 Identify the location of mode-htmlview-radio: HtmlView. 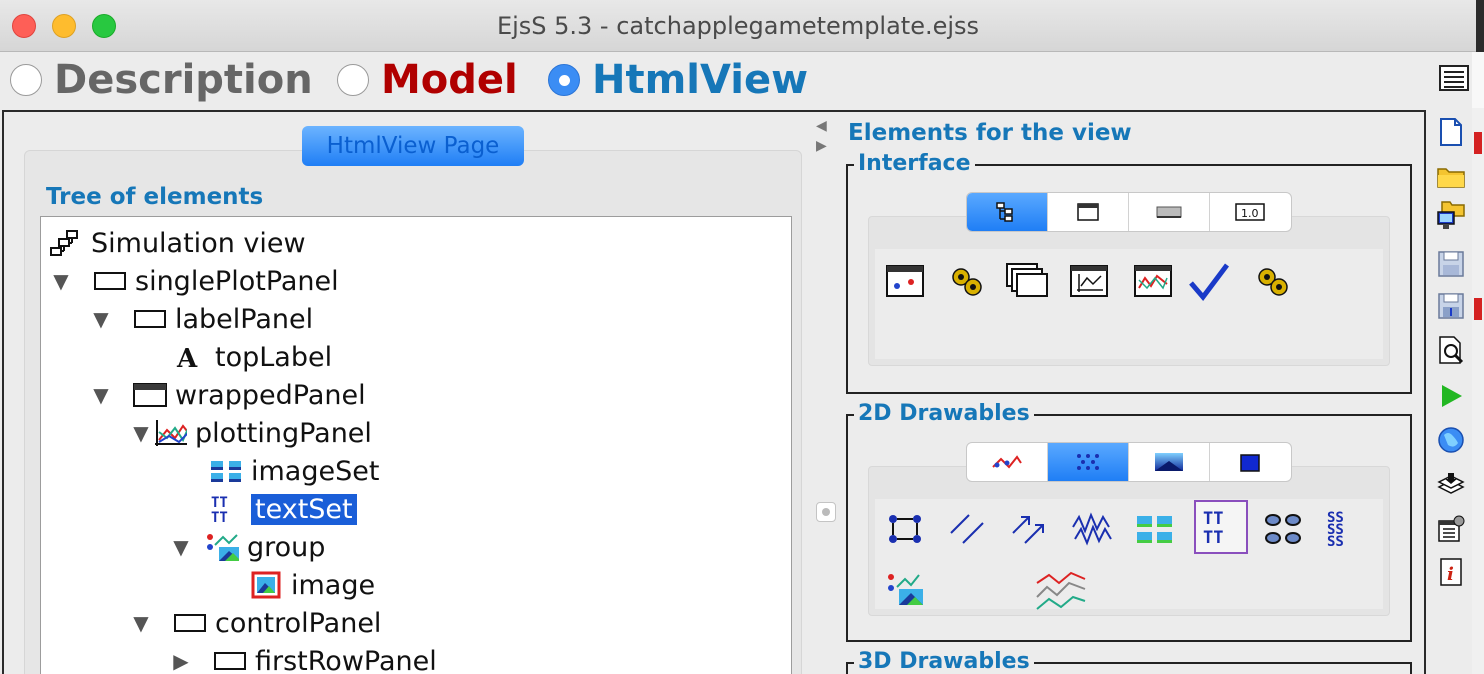
(678, 80).